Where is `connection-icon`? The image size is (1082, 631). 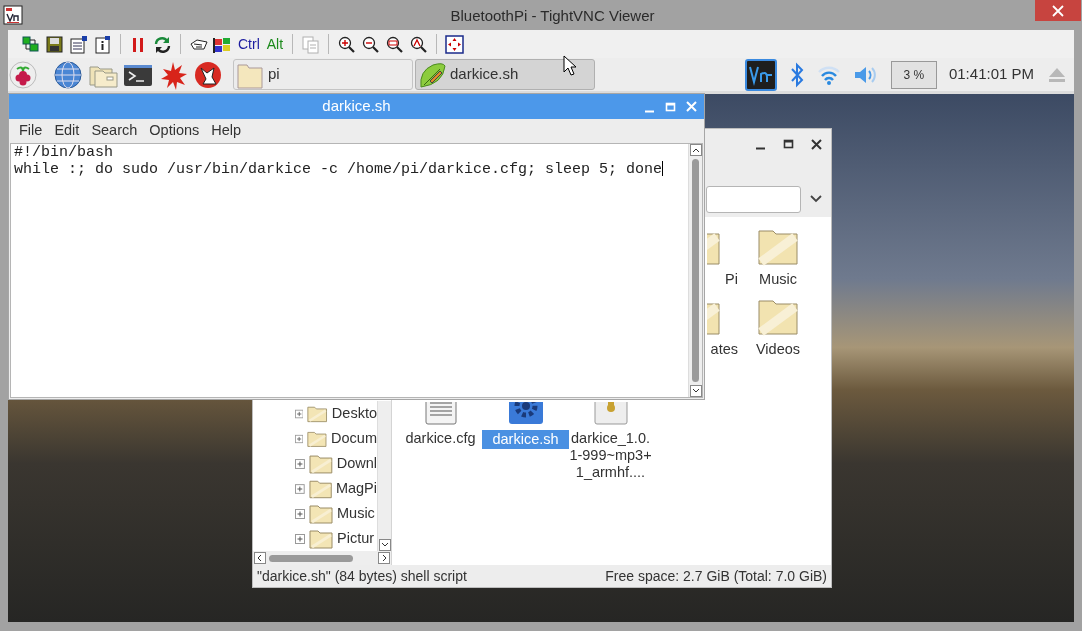 connection-icon is located at coordinates (30, 44).